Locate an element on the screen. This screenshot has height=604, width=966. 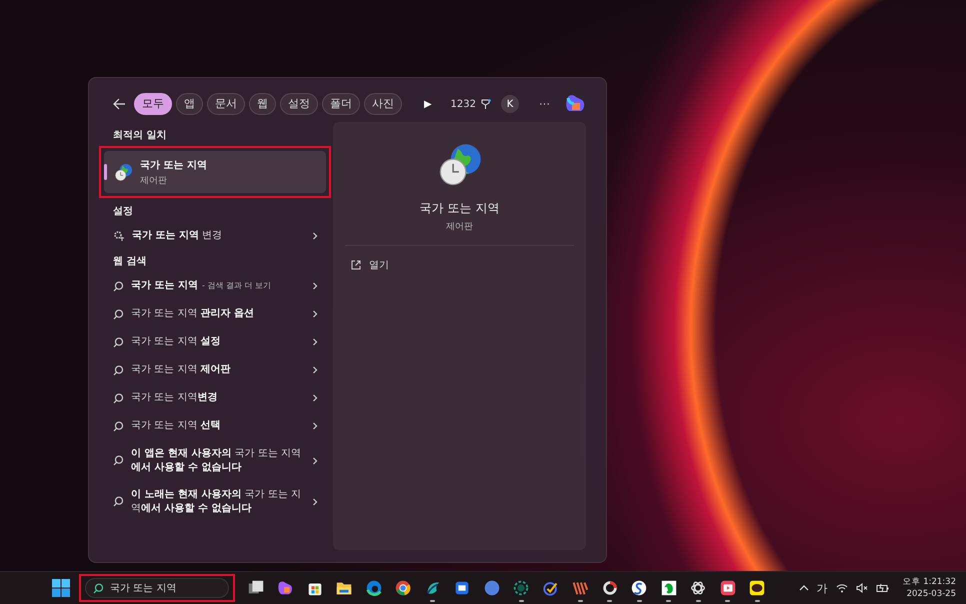
open-action: 열기 is located at coordinates (459, 265).